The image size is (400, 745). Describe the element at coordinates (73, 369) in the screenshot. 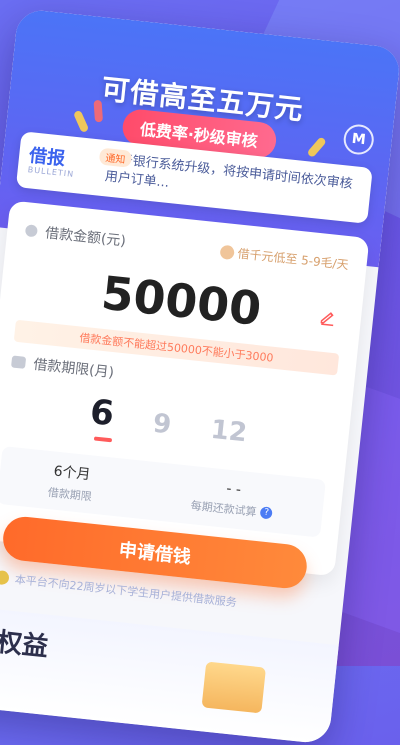

I see `period-label: 借款期限(月)` at that location.